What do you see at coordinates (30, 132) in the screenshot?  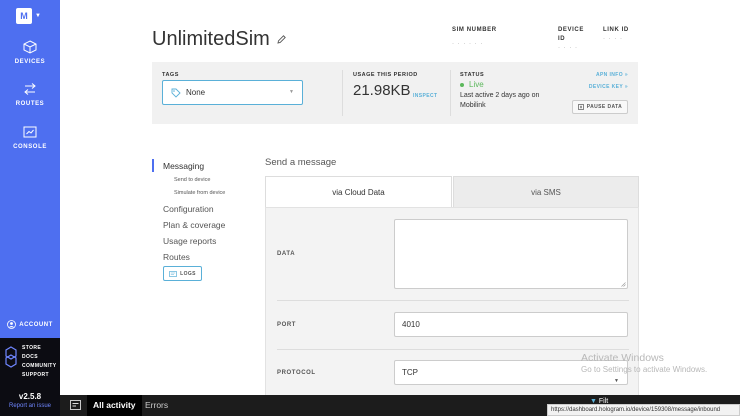 I see `console-icon` at bounding box center [30, 132].